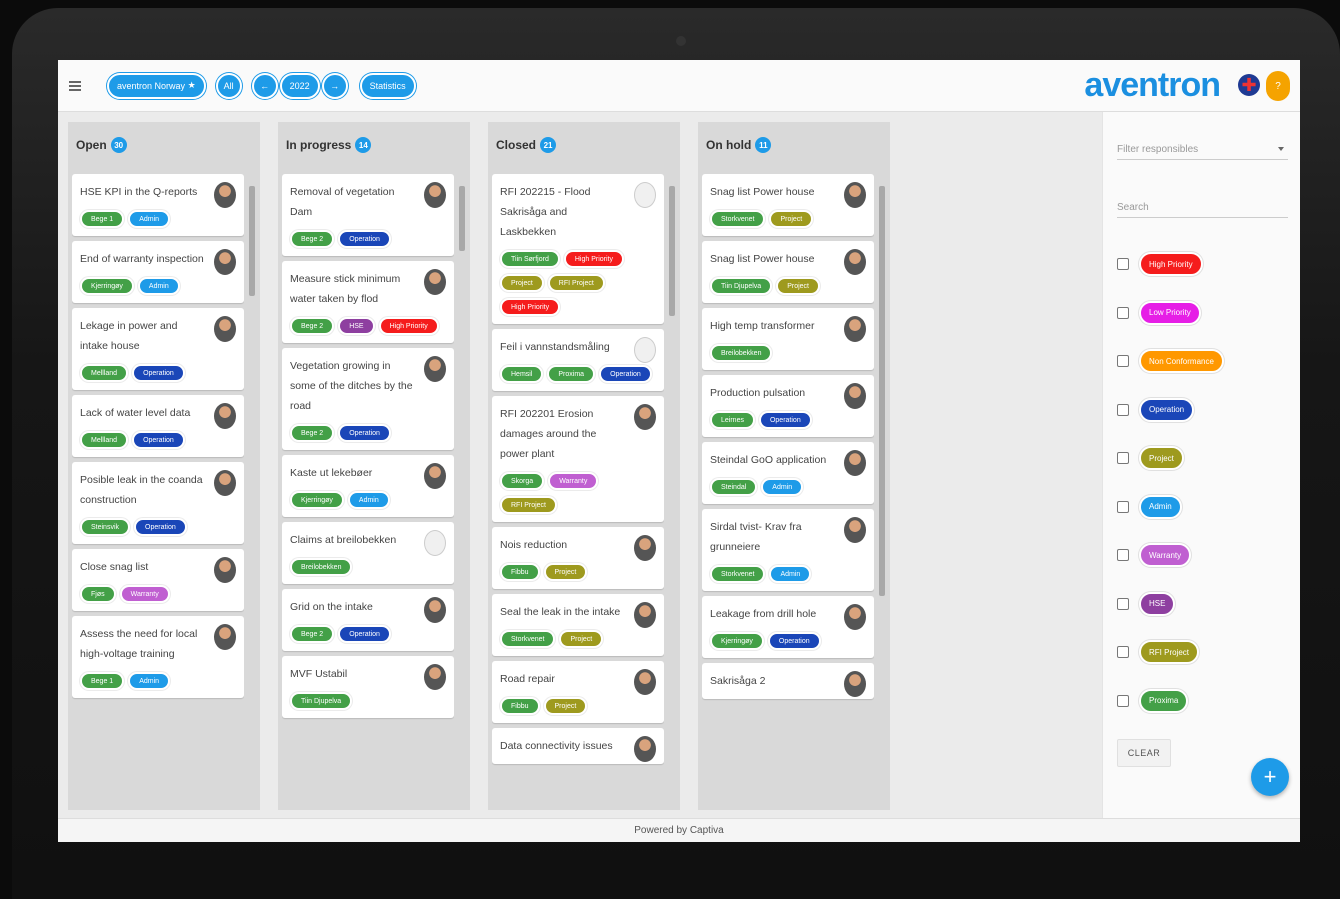 The height and width of the screenshot is (899, 1340). Describe the element at coordinates (578, 746) in the screenshot. I see `task-card: Data connectivity issues` at that location.